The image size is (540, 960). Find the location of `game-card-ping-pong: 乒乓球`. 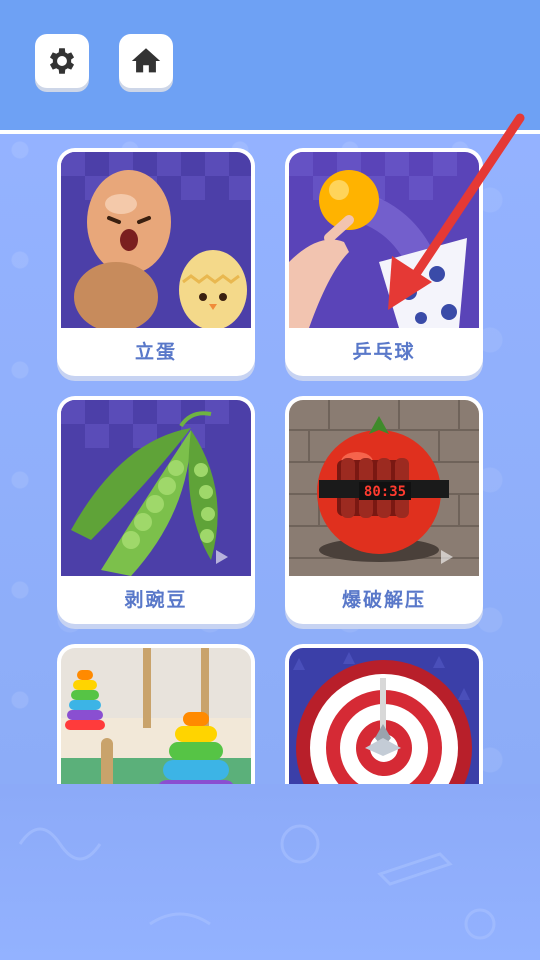

game-card-ping-pong: 乒乓球 is located at coordinates (384, 262).